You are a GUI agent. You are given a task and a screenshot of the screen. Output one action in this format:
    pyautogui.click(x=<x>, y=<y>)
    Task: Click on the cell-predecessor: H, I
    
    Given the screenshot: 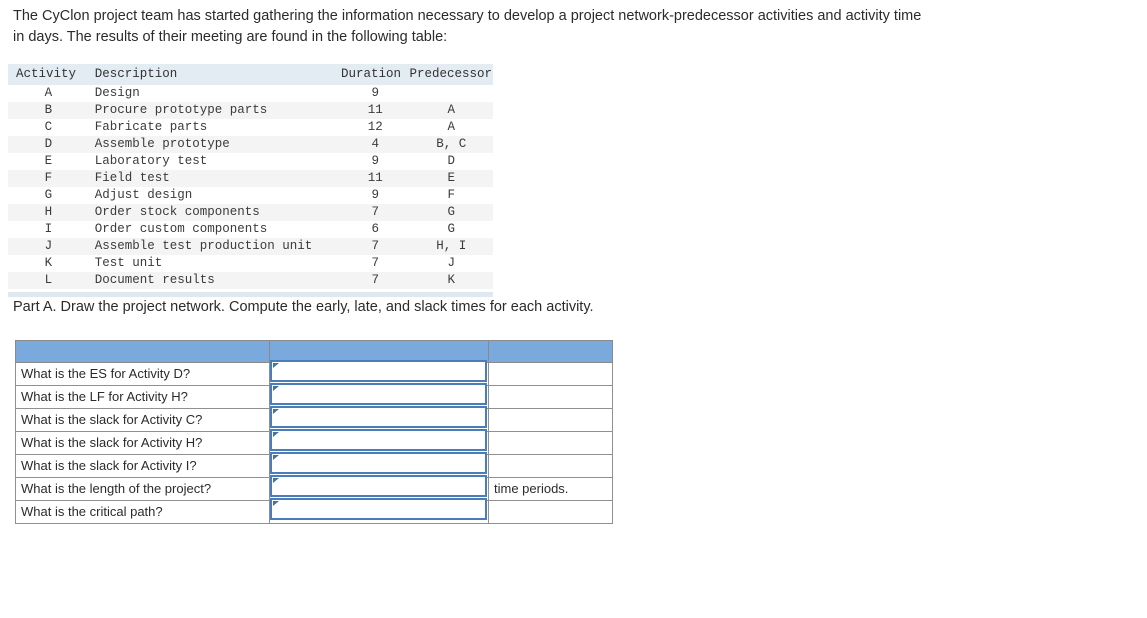 What is the action you would take?
    pyautogui.click(x=451, y=246)
    